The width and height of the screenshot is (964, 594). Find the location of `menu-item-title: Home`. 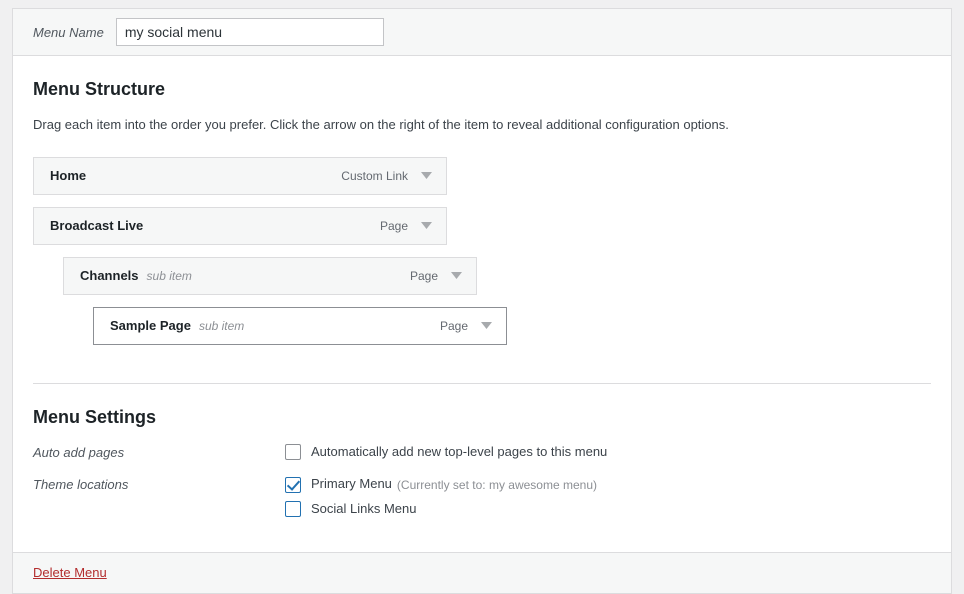

menu-item-title: Home is located at coordinates (68, 176).